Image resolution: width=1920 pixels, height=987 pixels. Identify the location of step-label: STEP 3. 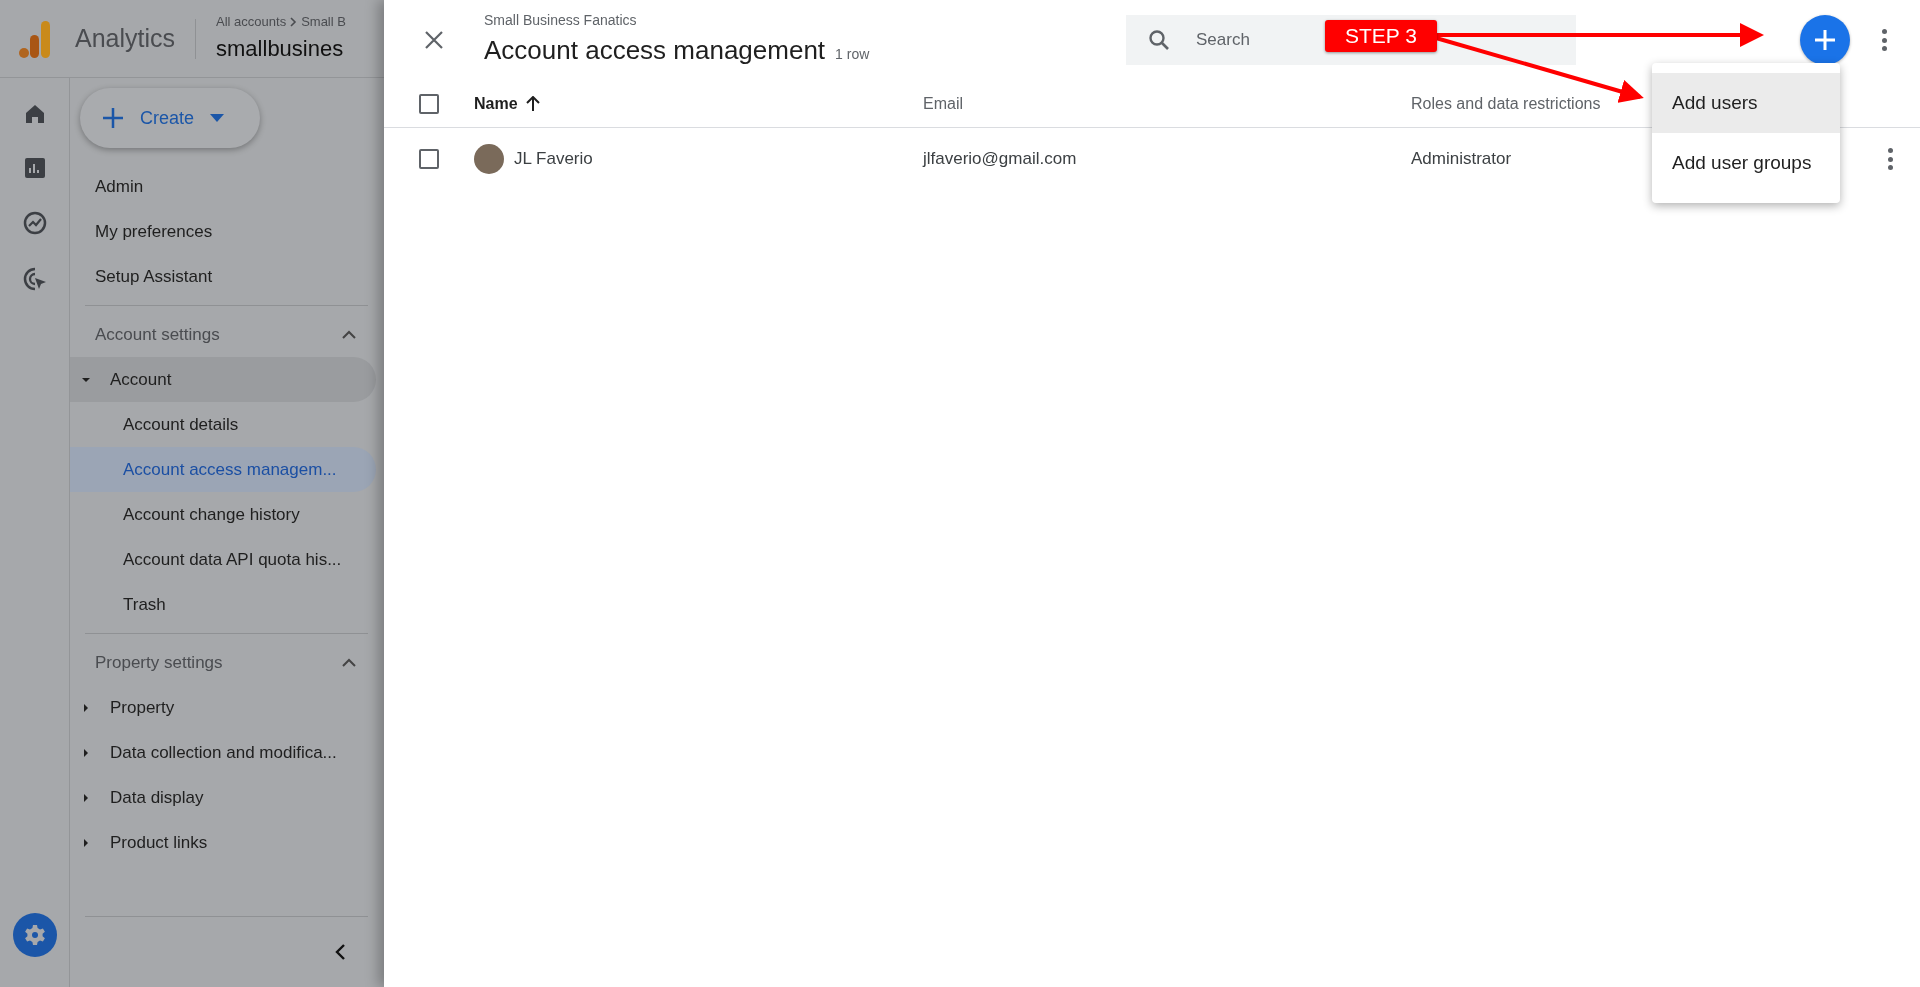
(1381, 36).